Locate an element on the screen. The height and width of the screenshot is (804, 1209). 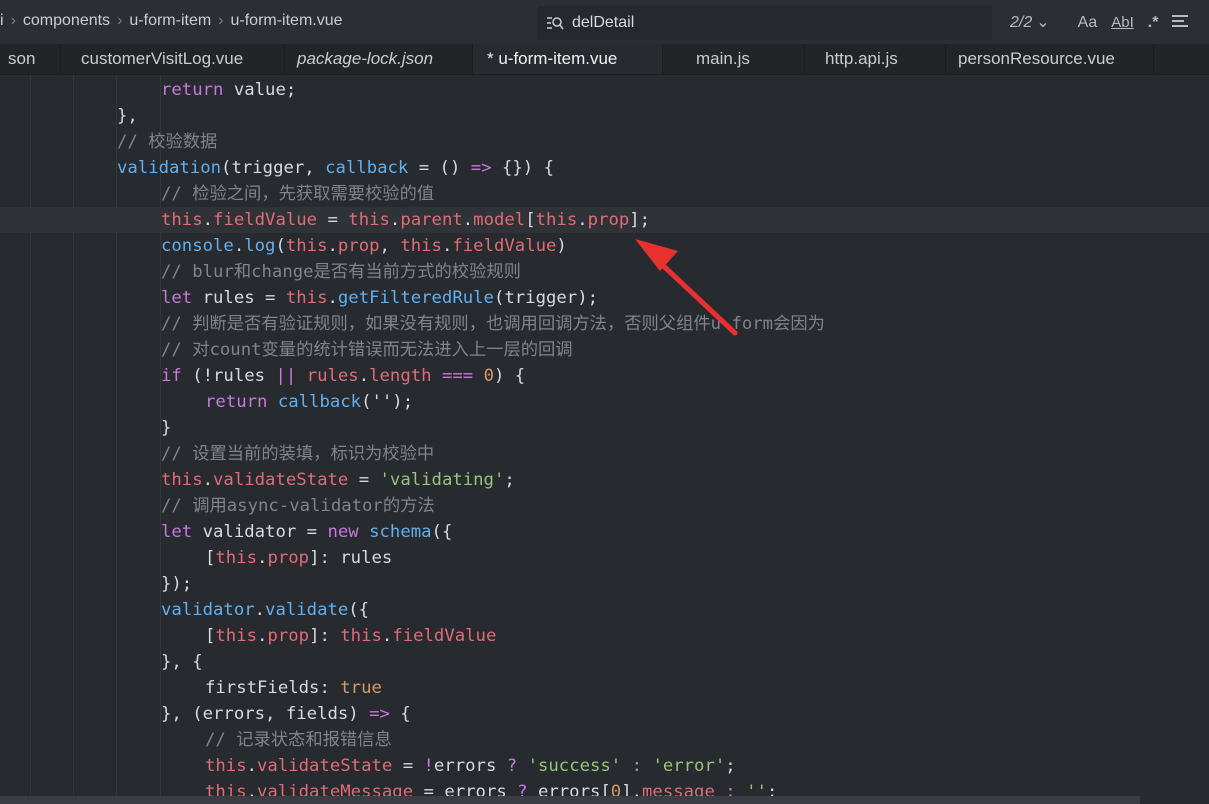
match-count: 2/2 ⌄ is located at coordinates (1030, 22).